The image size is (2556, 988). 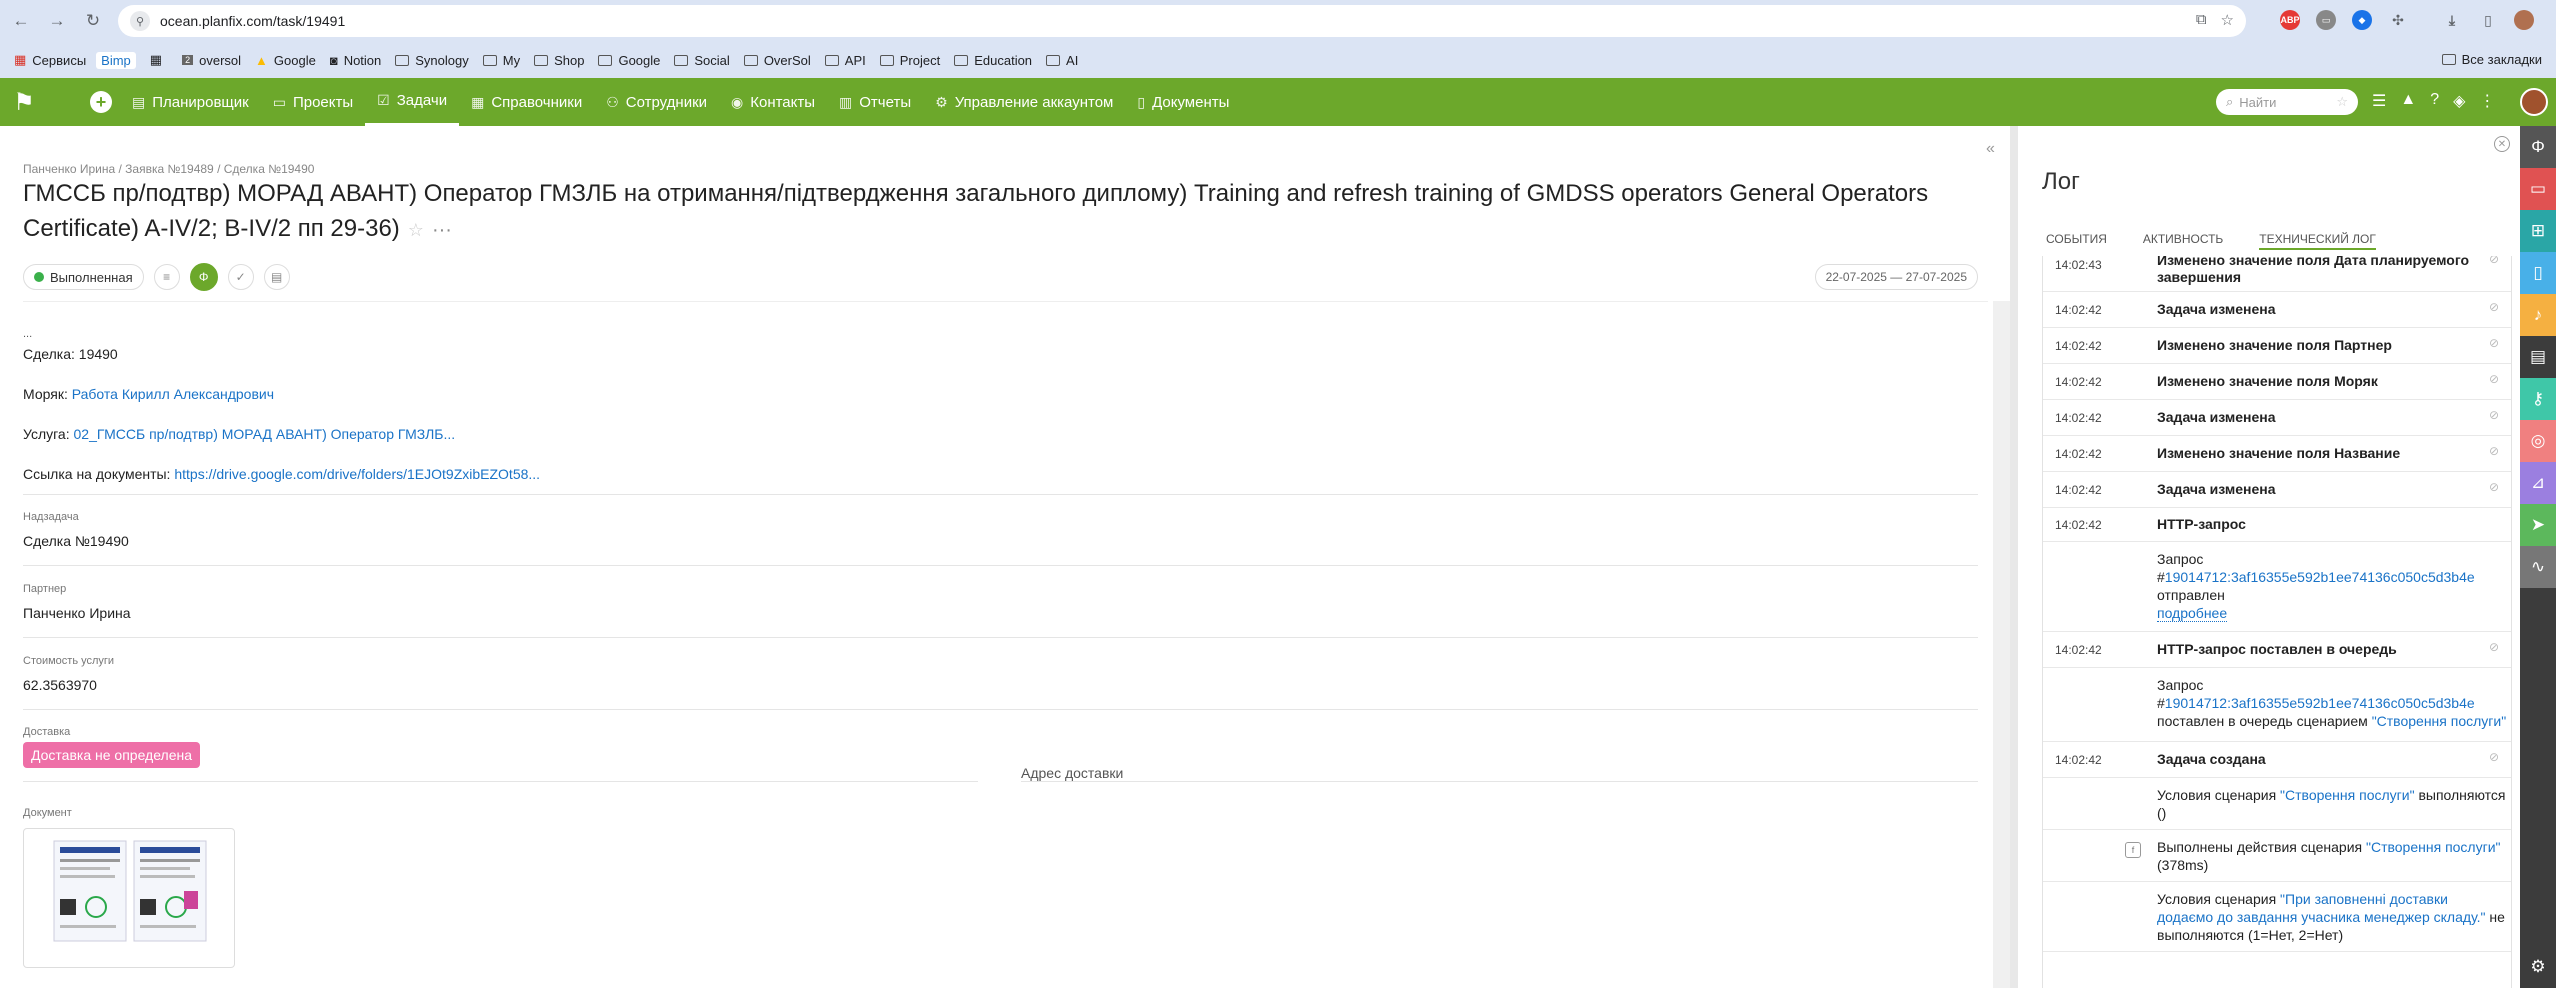 I want to click on parent-link: Сделка №19490, so click(x=76, y=541).